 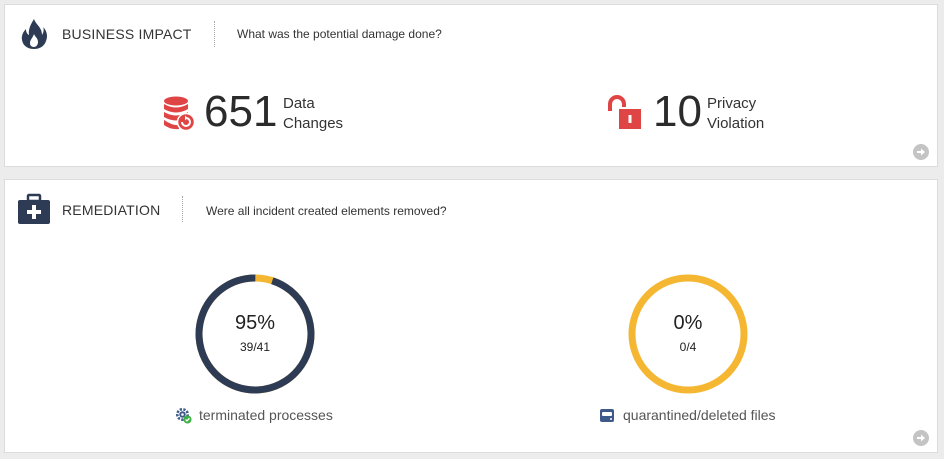 What do you see at coordinates (299, 103) in the screenshot?
I see `data-changes-label-line1: Data` at bounding box center [299, 103].